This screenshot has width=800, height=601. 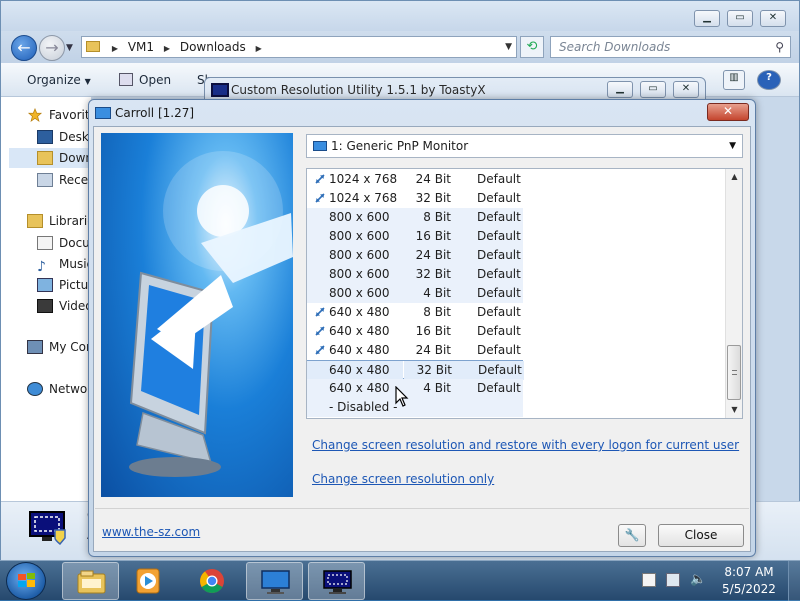 What do you see at coordinates (686, 89) in the screenshot?
I see `cru-close-button: ✕` at bounding box center [686, 89].